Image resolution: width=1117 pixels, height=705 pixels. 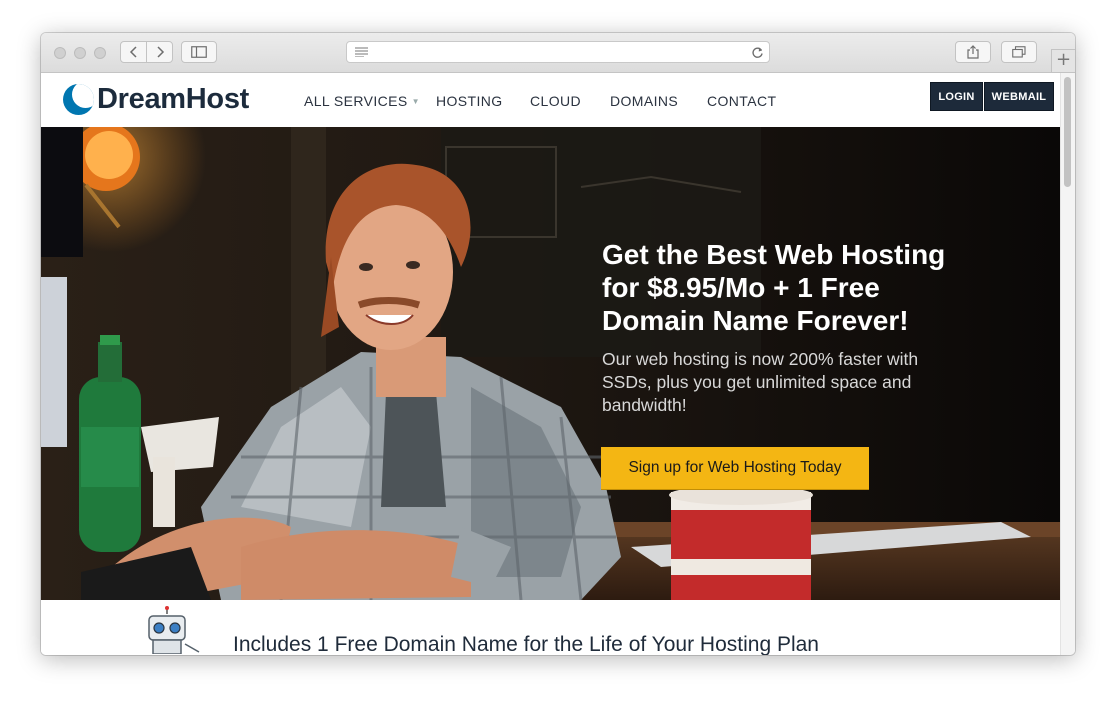 I want to click on nav-all-services: ALL SERVICES ▼, so click(x=362, y=101).